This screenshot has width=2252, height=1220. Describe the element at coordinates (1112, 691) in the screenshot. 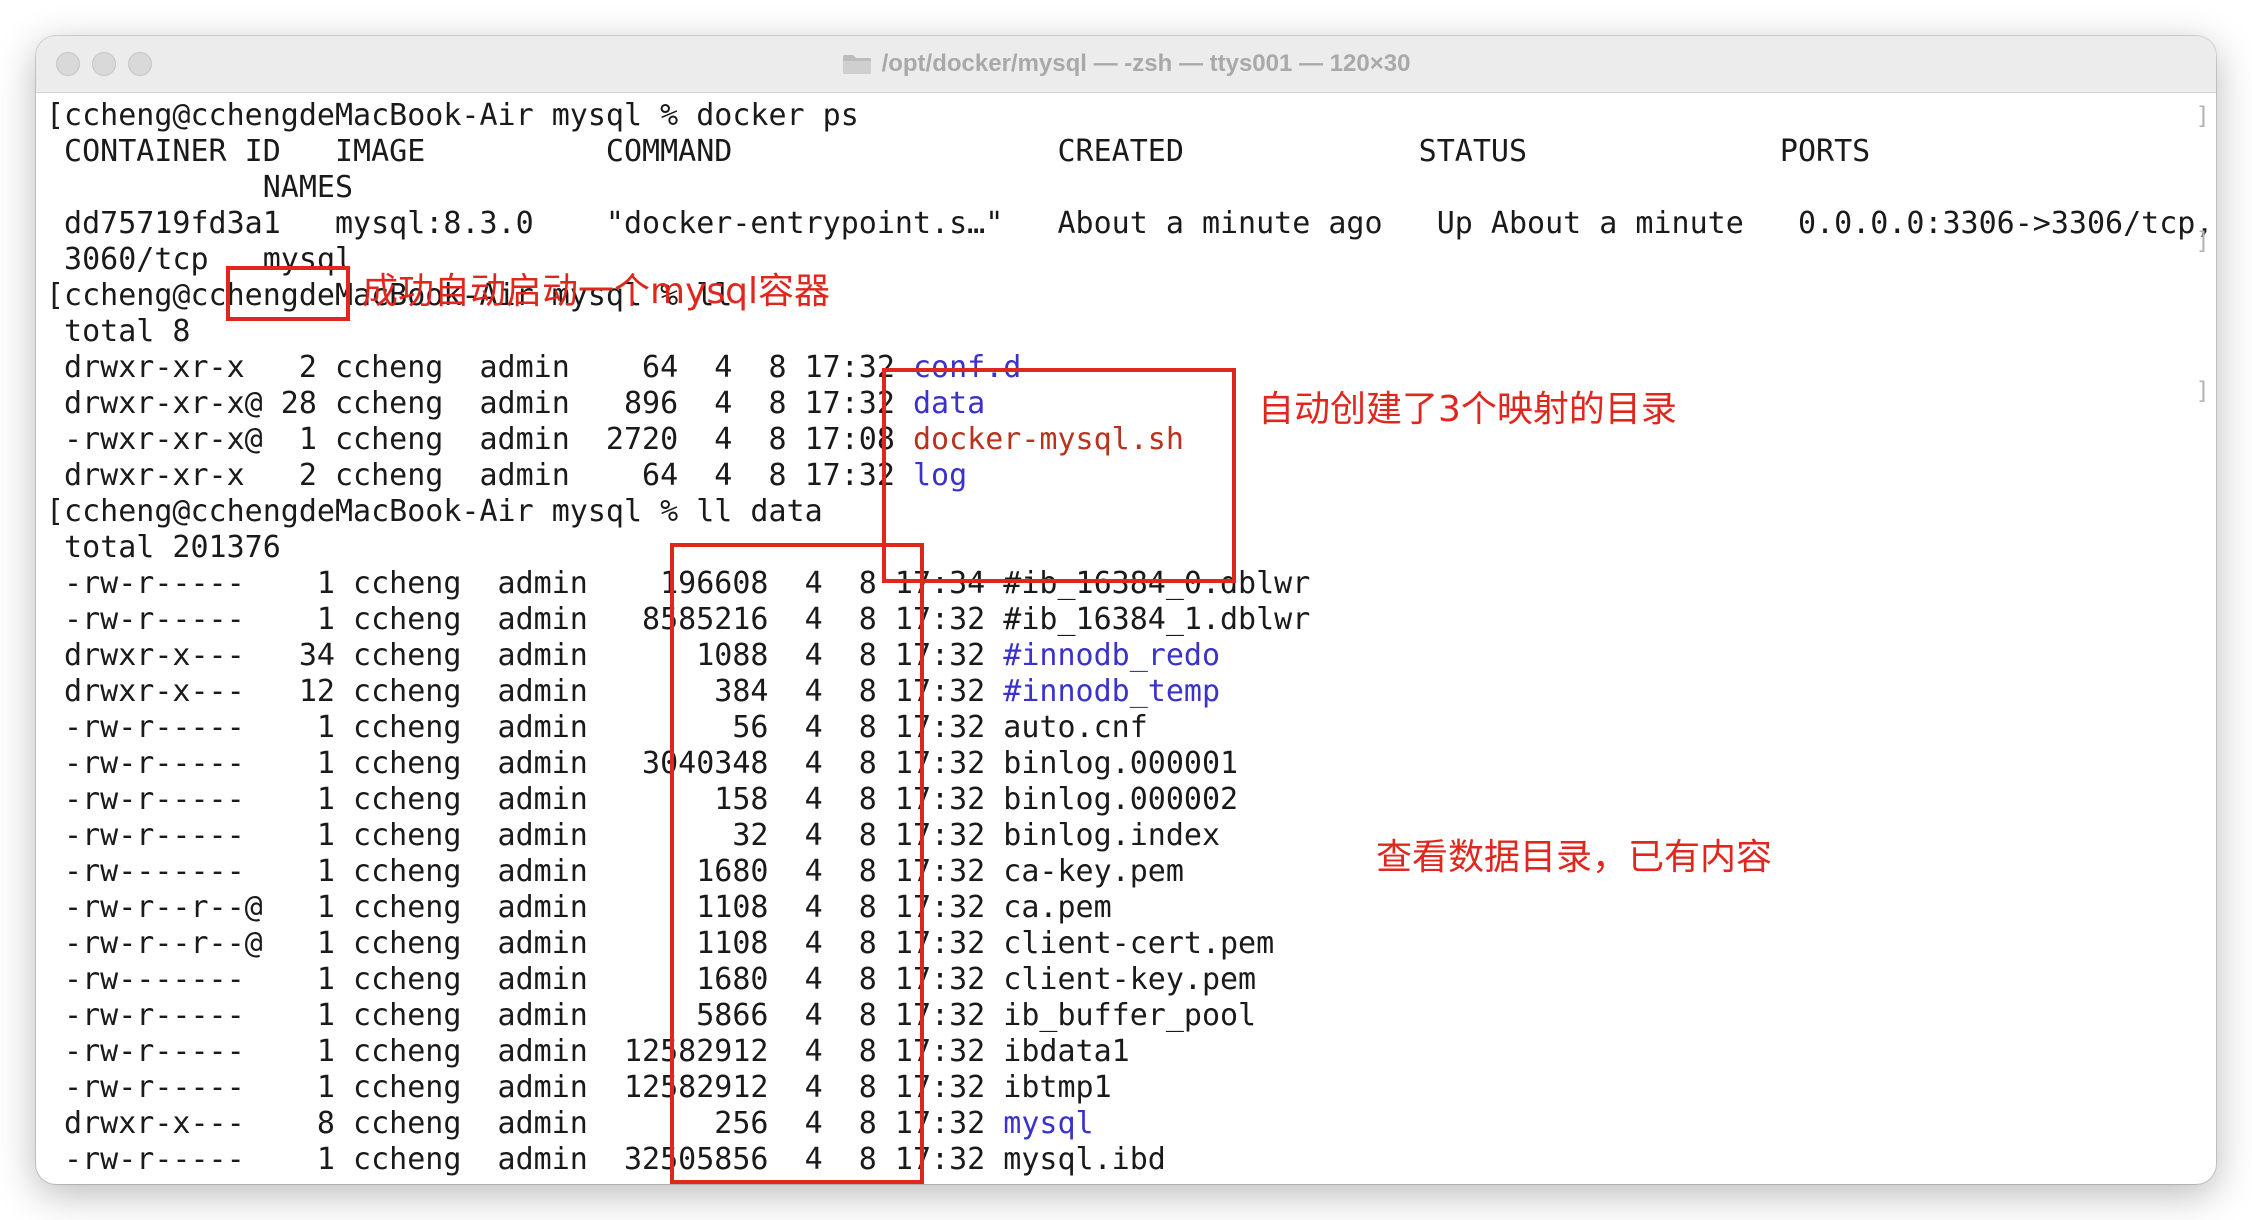

I see `directory-name: #innodb_temp` at that location.